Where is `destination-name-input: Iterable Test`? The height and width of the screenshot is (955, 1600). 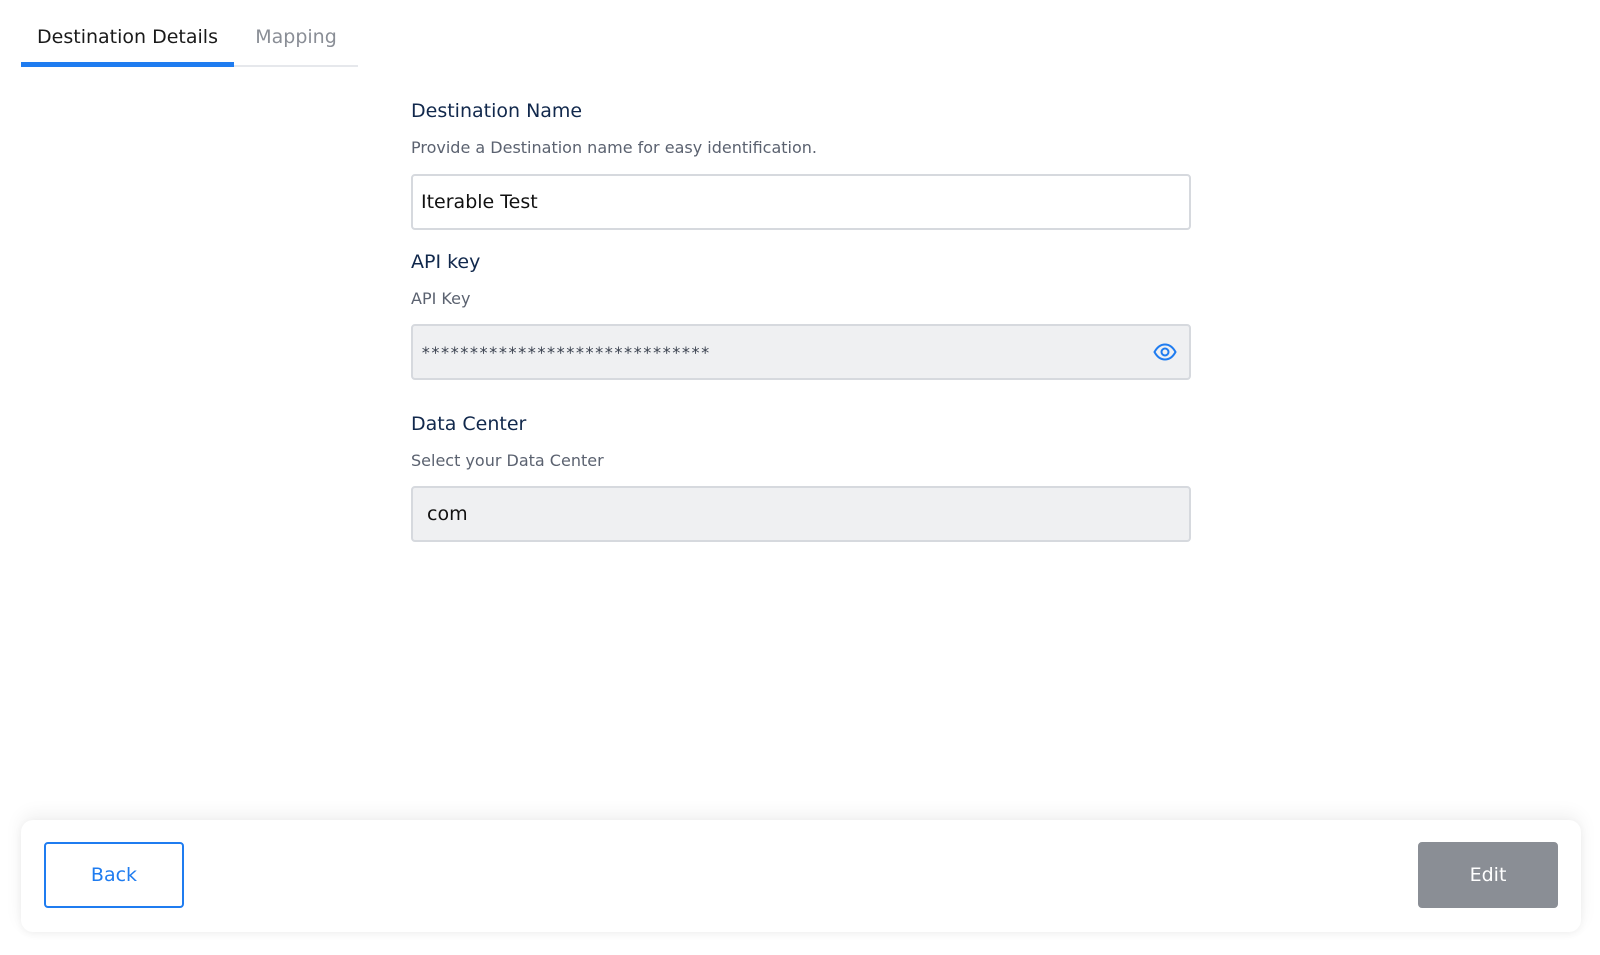
destination-name-input: Iterable Test is located at coordinates (801, 202).